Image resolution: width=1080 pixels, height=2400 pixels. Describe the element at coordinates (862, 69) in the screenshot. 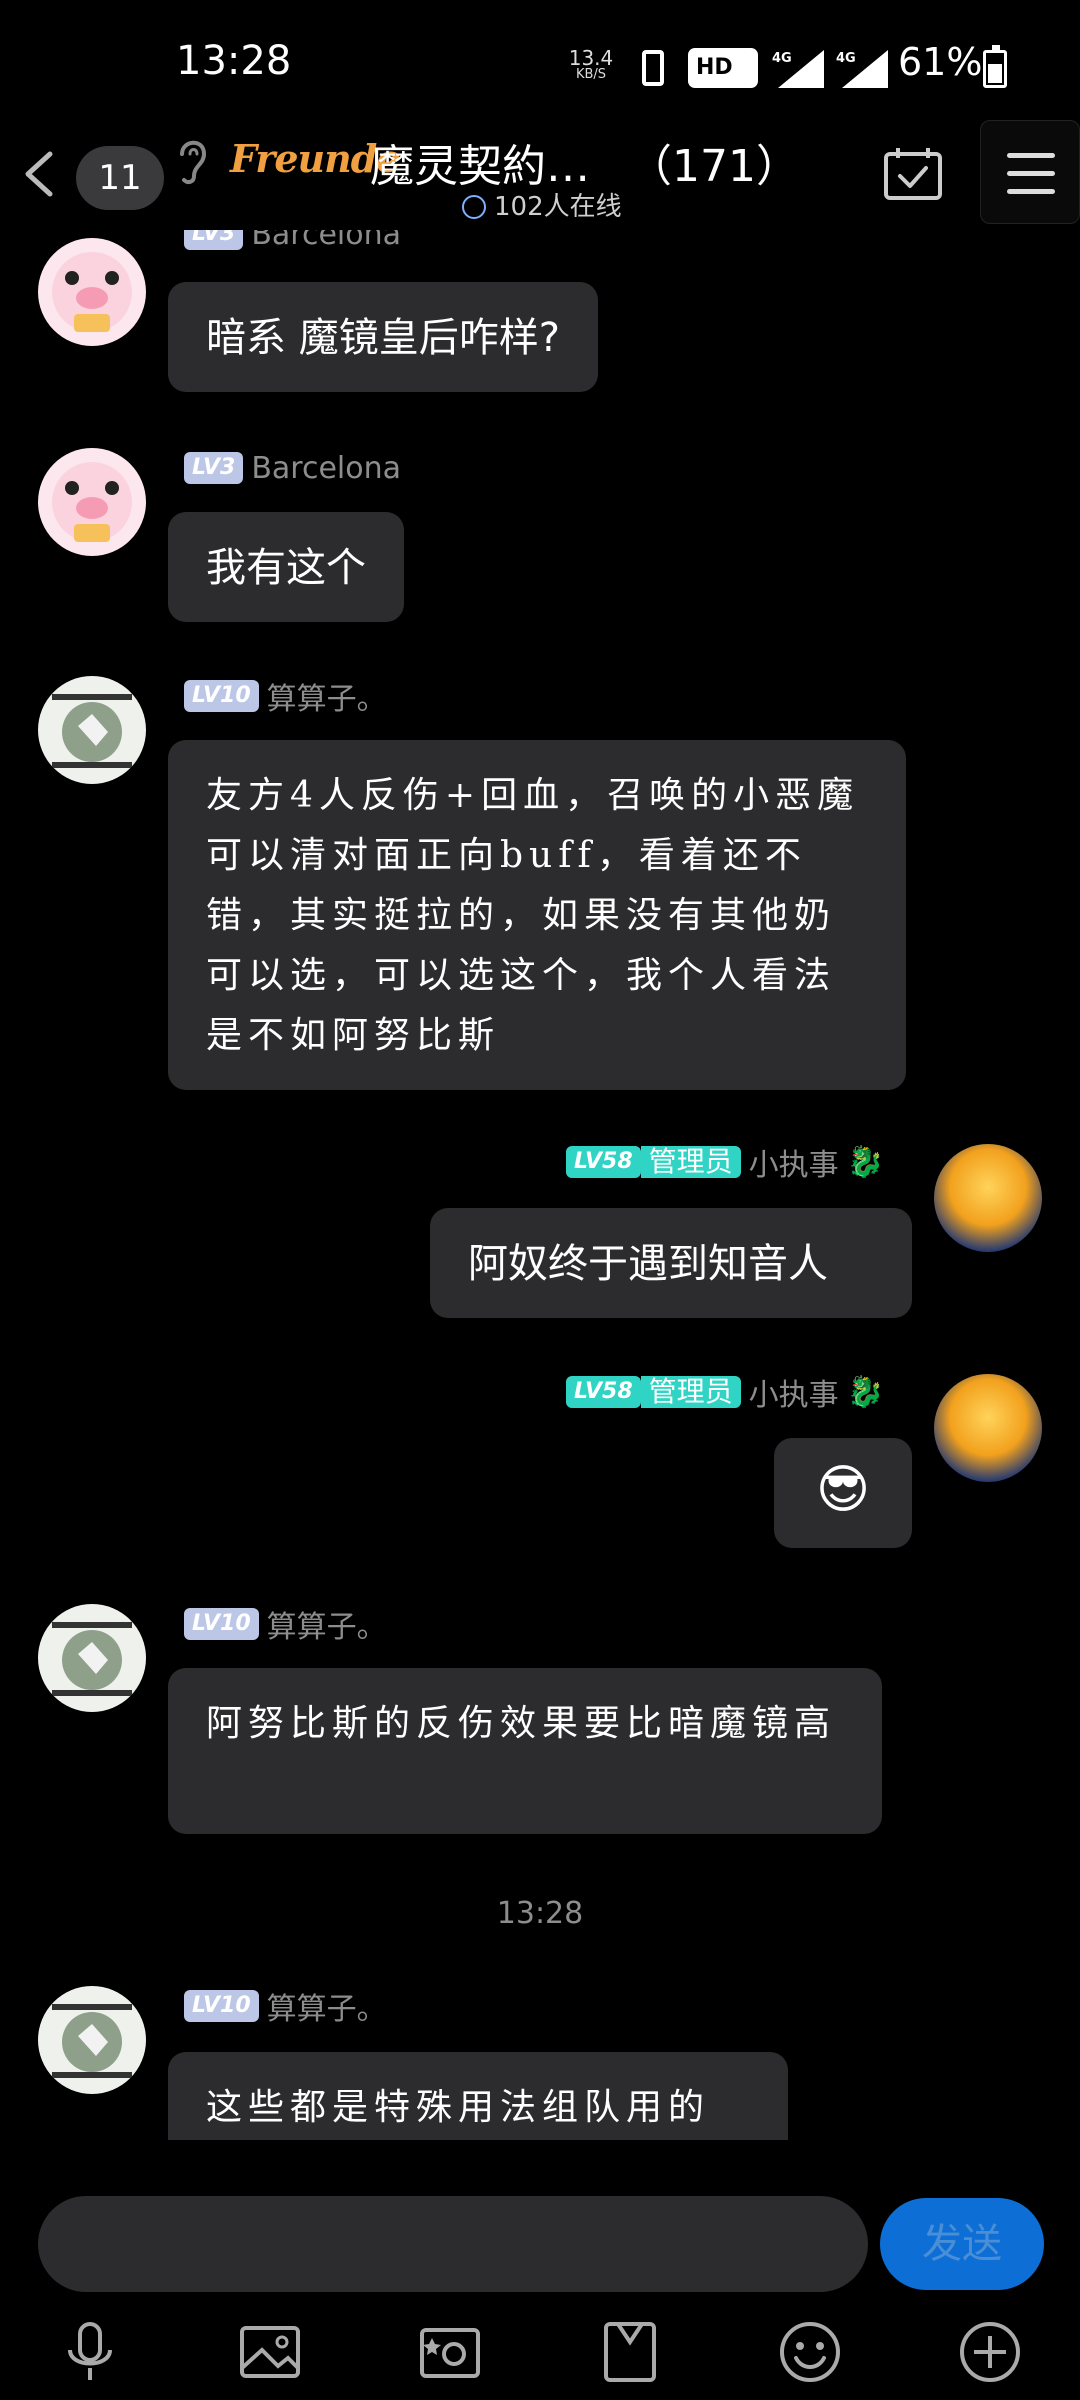

I see `signal-icon-2: 4G` at that location.